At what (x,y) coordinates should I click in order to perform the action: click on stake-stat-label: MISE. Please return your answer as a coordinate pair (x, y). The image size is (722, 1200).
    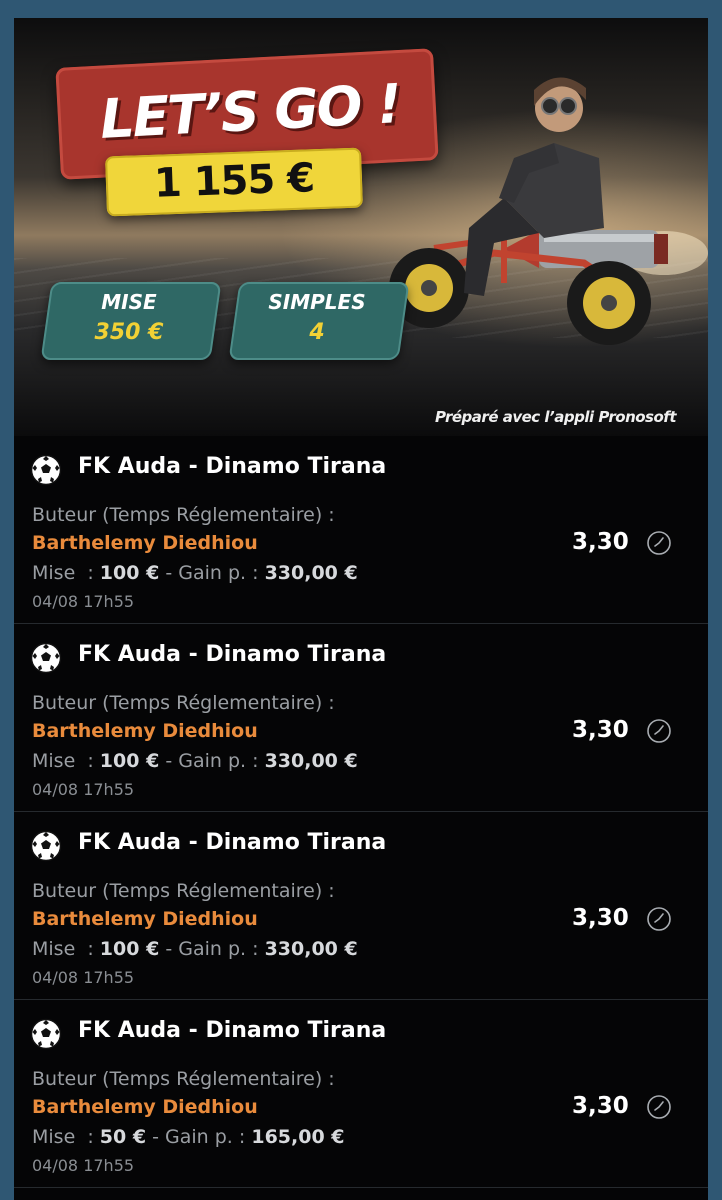
    Looking at the image, I should click on (129, 302).